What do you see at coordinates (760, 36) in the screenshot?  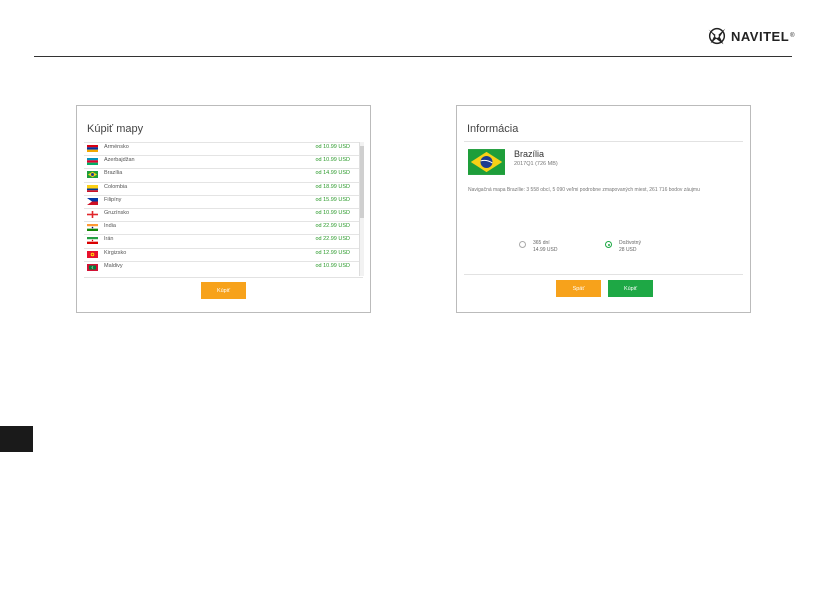 I see `brand-name: NAVITEL` at bounding box center [760, 36].